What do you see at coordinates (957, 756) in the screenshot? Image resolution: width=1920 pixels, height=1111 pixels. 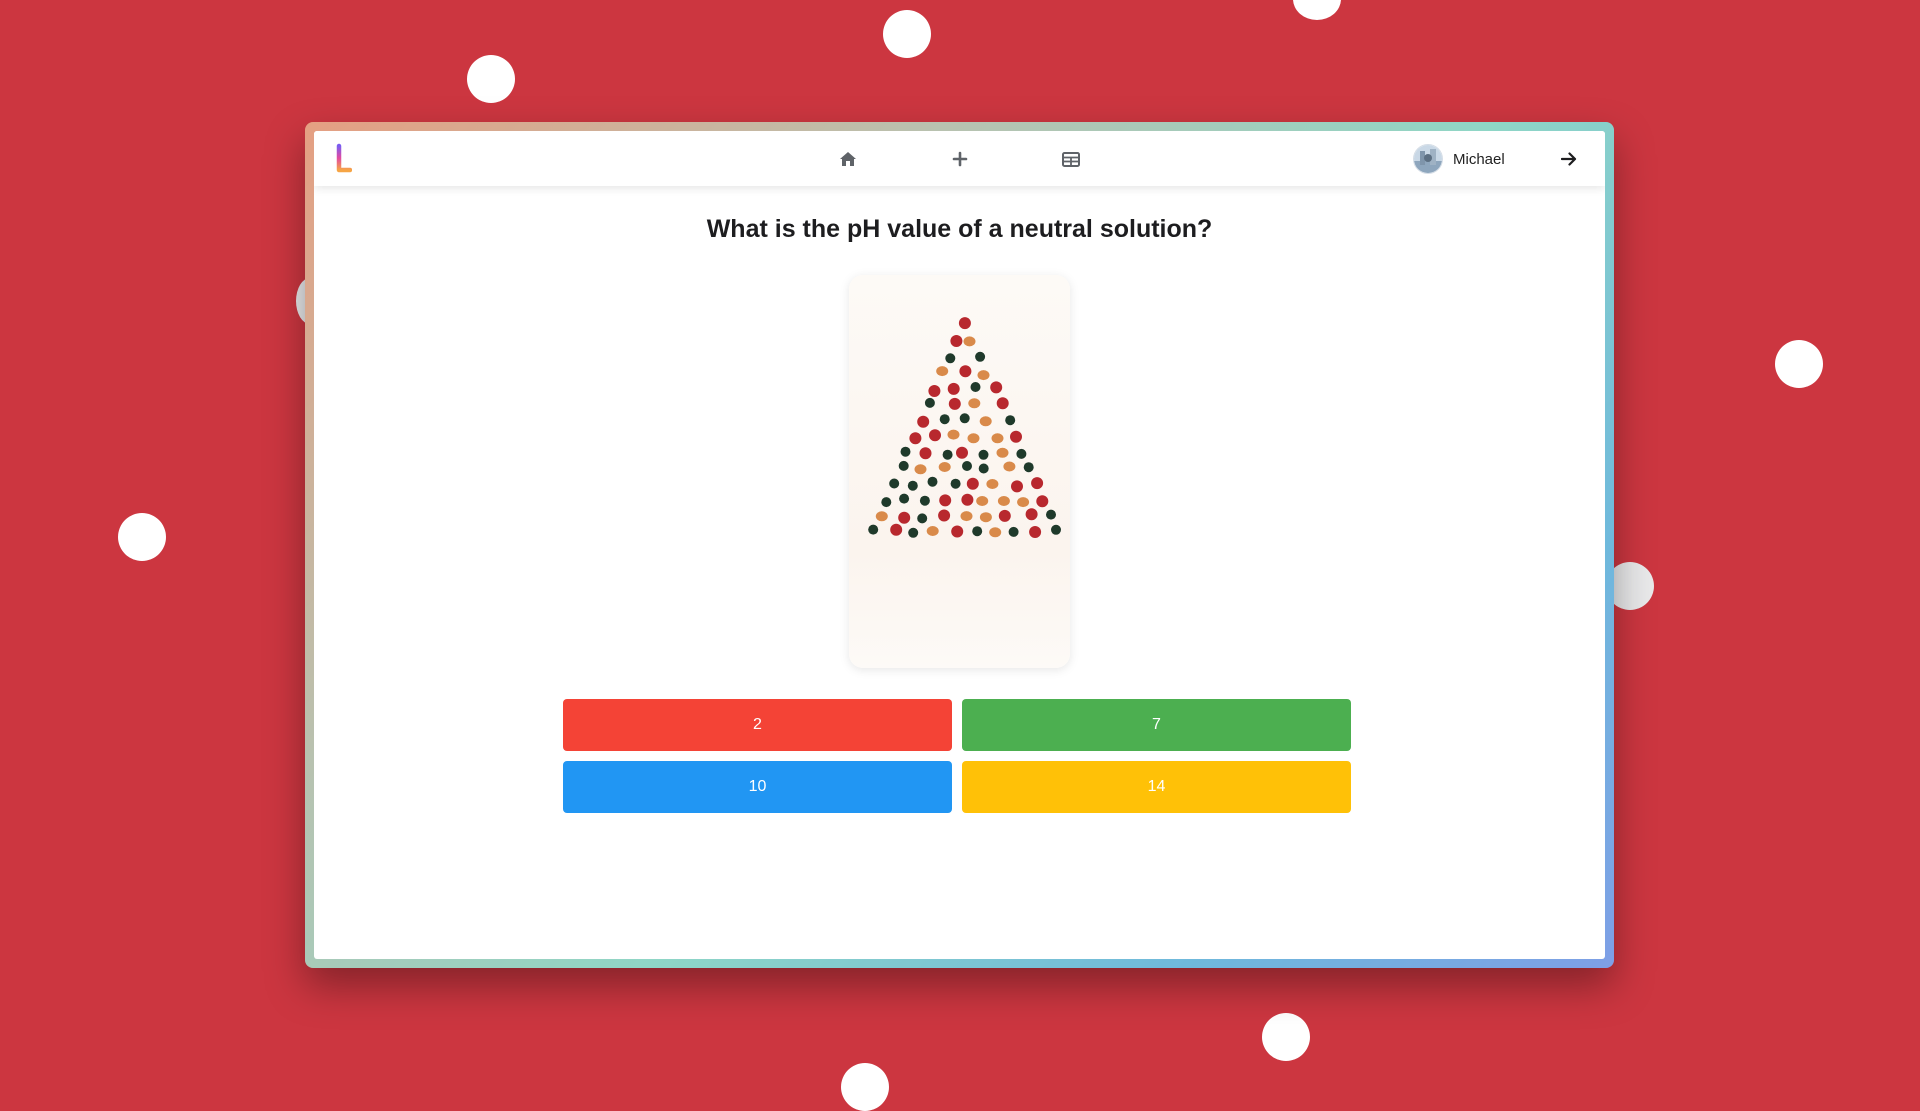 I see `answer-grid: 2 7 10 14` at bounding box center [957, 756].